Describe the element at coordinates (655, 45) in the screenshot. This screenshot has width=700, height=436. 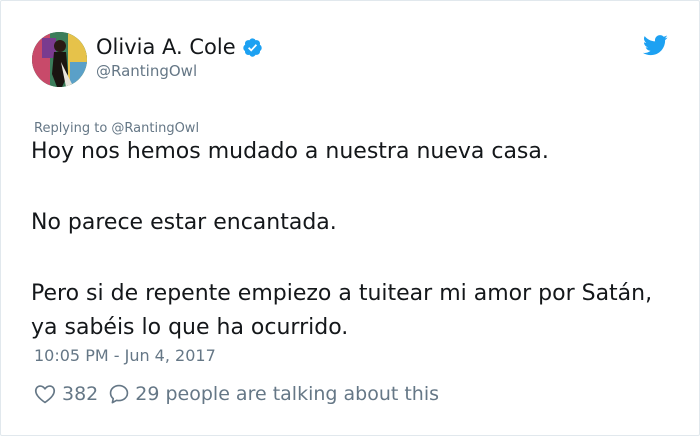
I see `twitter-bird-icon` at that location.